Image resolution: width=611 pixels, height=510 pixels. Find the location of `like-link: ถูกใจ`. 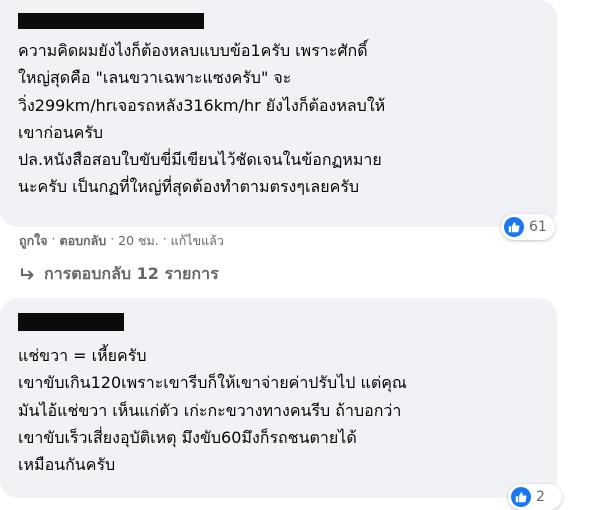

like-link: ถูกใจ is located at coordinates (33, 241).